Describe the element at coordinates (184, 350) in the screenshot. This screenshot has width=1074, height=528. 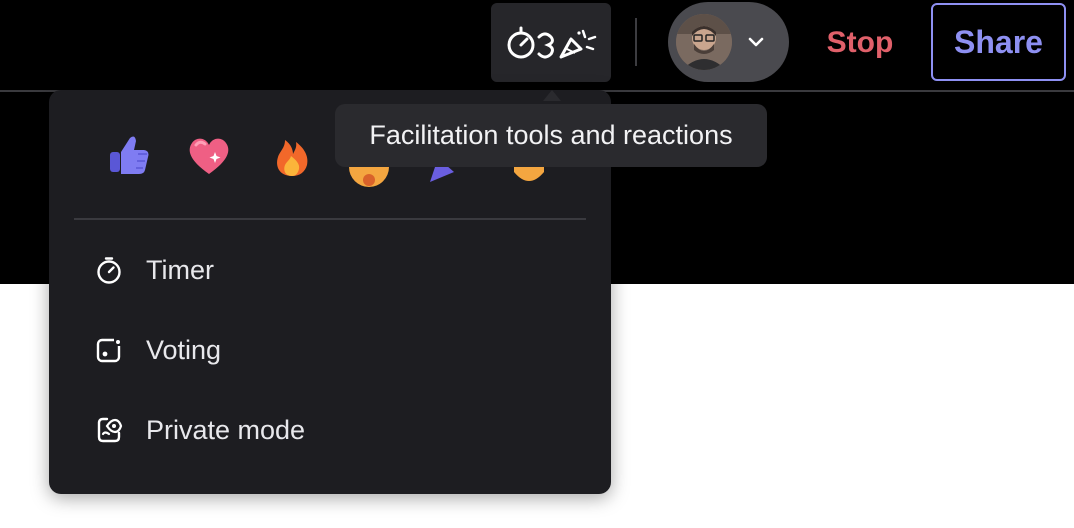
I see `menu-item-label: Voting` at that location.